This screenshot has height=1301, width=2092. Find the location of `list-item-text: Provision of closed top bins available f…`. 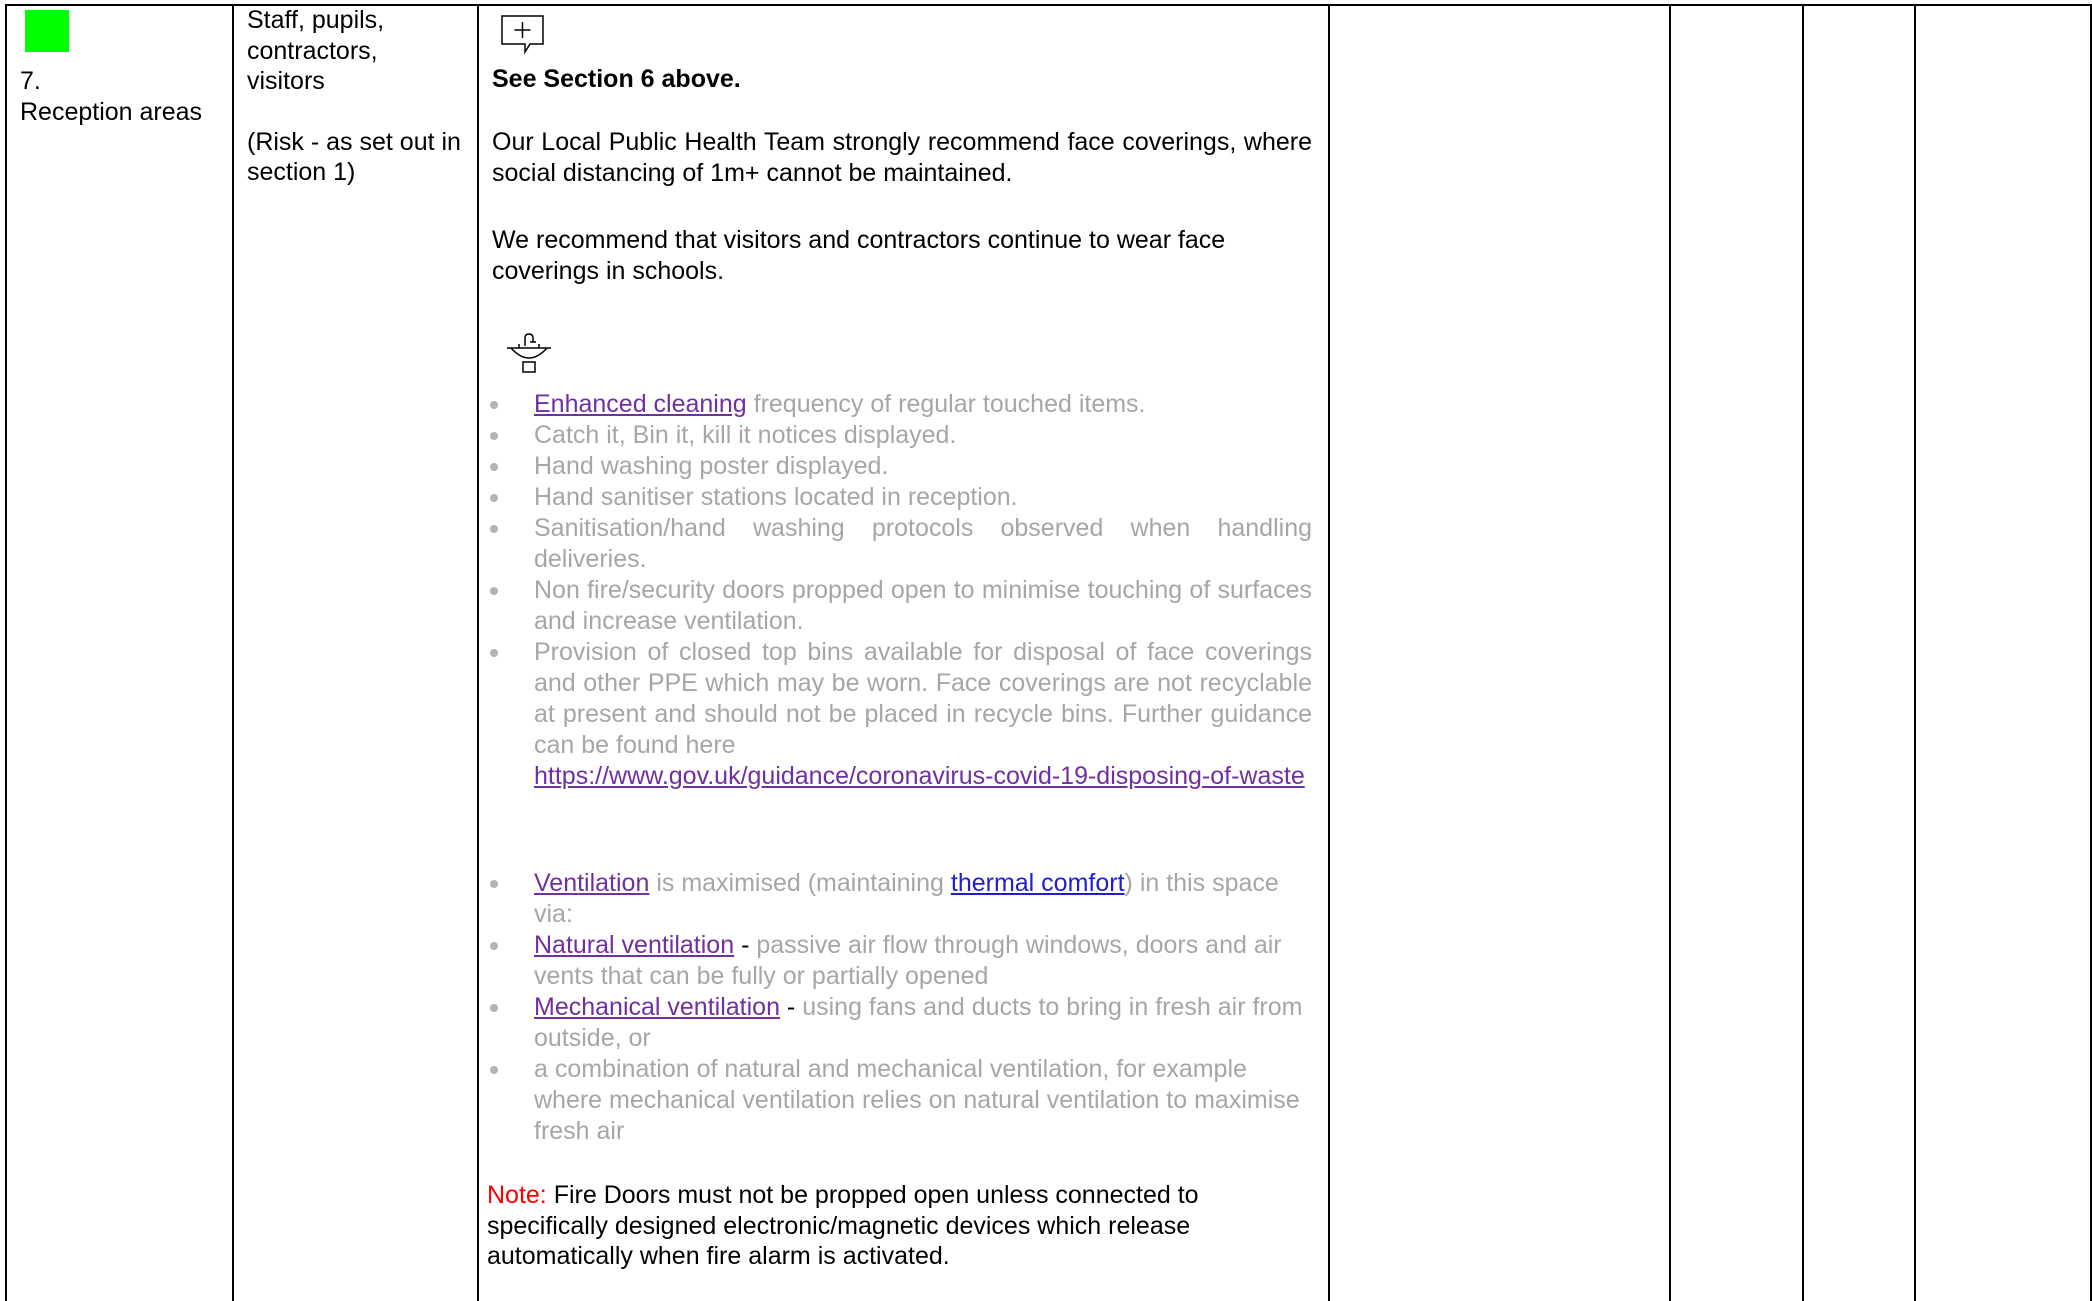

list-item-text: Provision of closed top bins available f… is located at coordinates (923, 698).